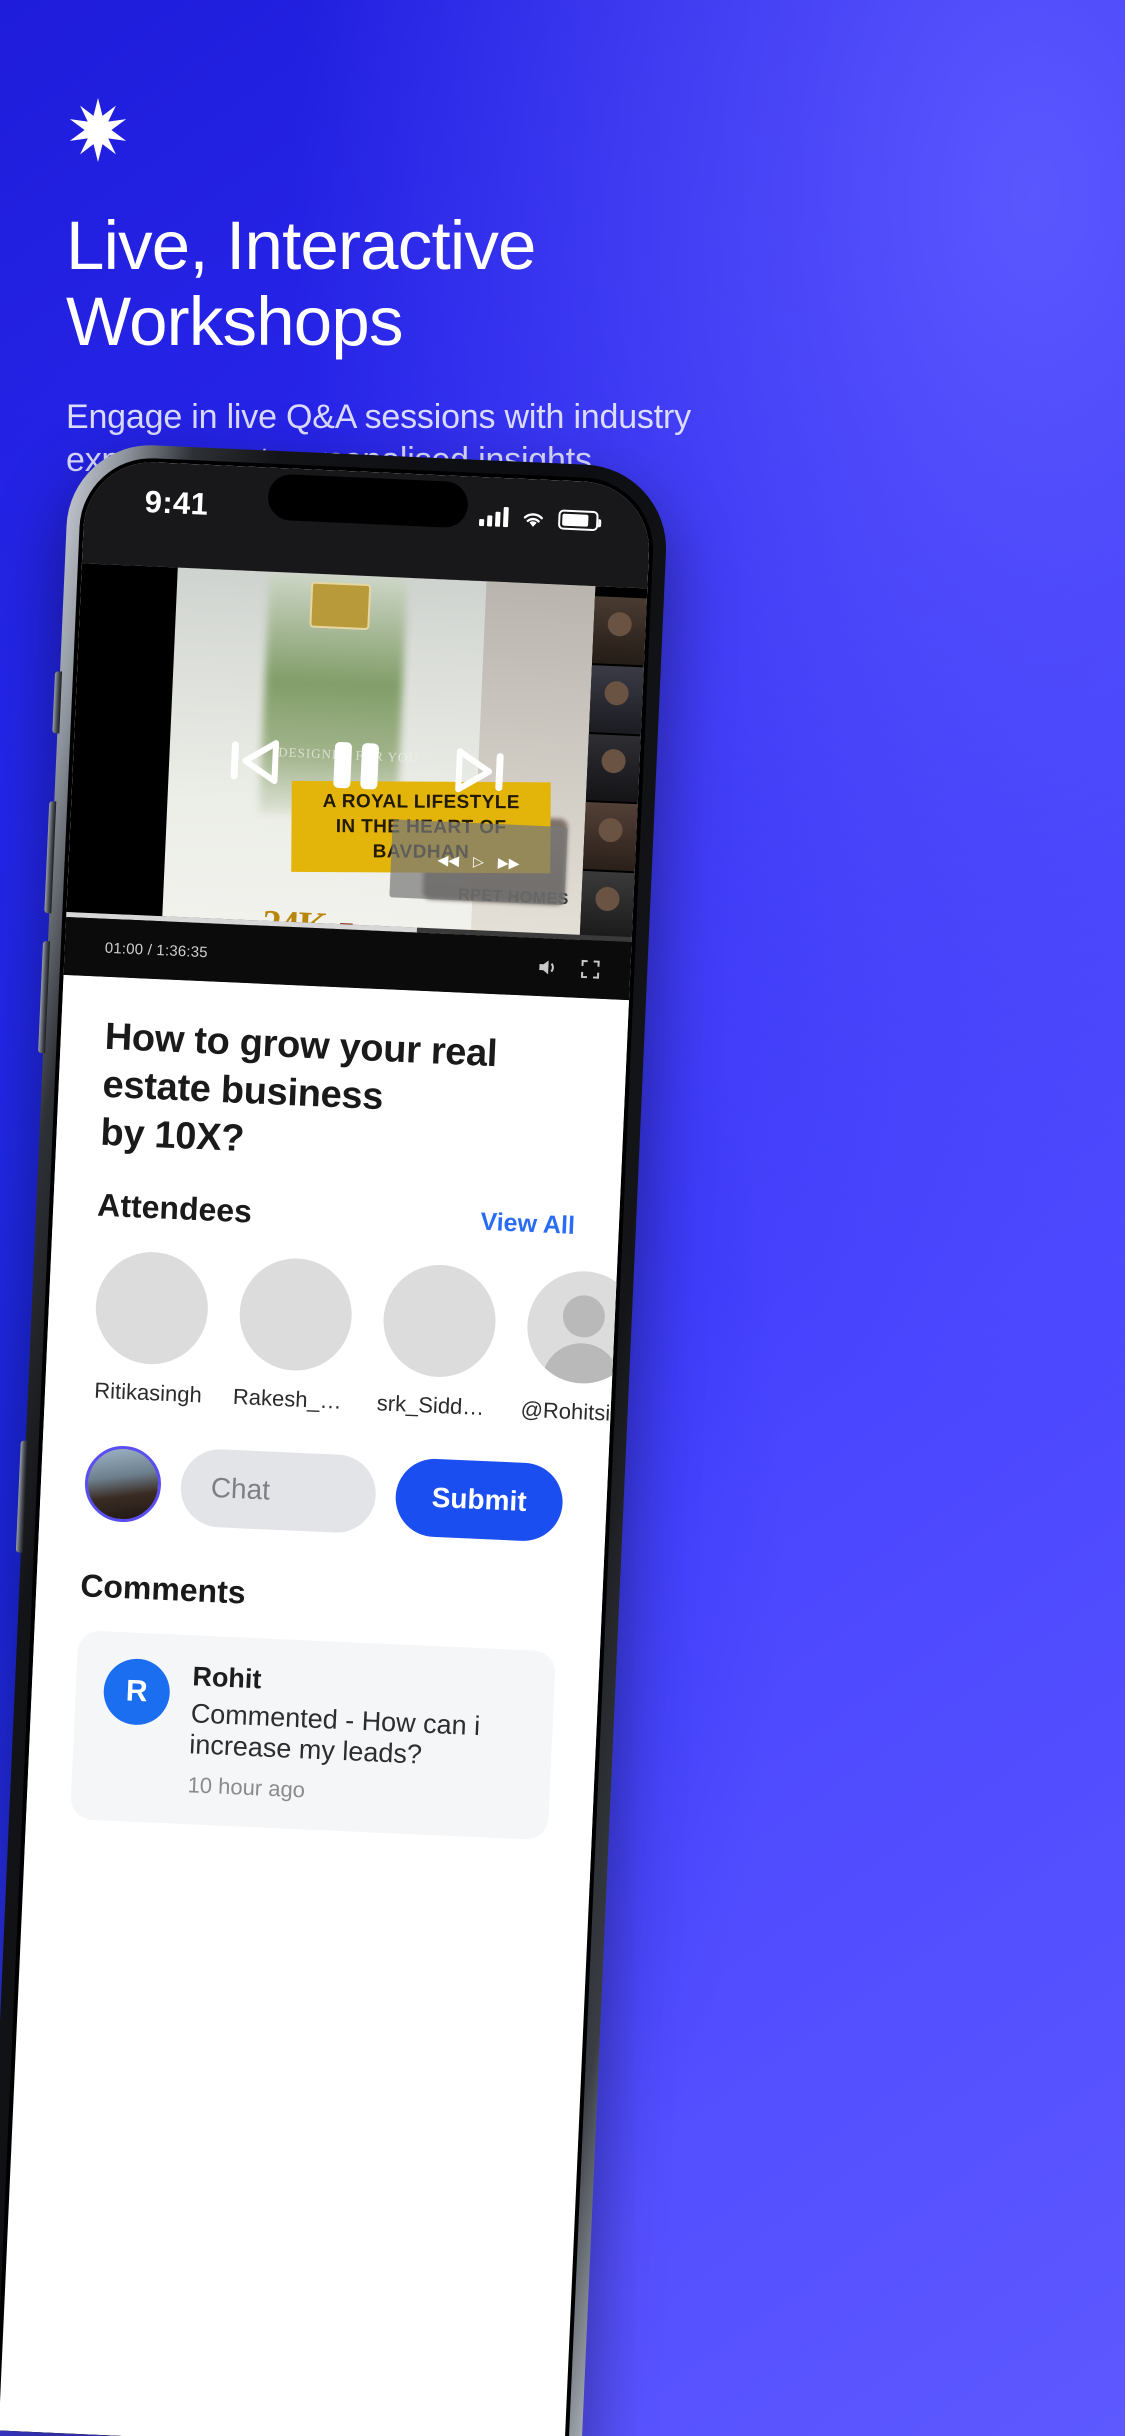  I want to click on pause-icon, so click(356, 765).